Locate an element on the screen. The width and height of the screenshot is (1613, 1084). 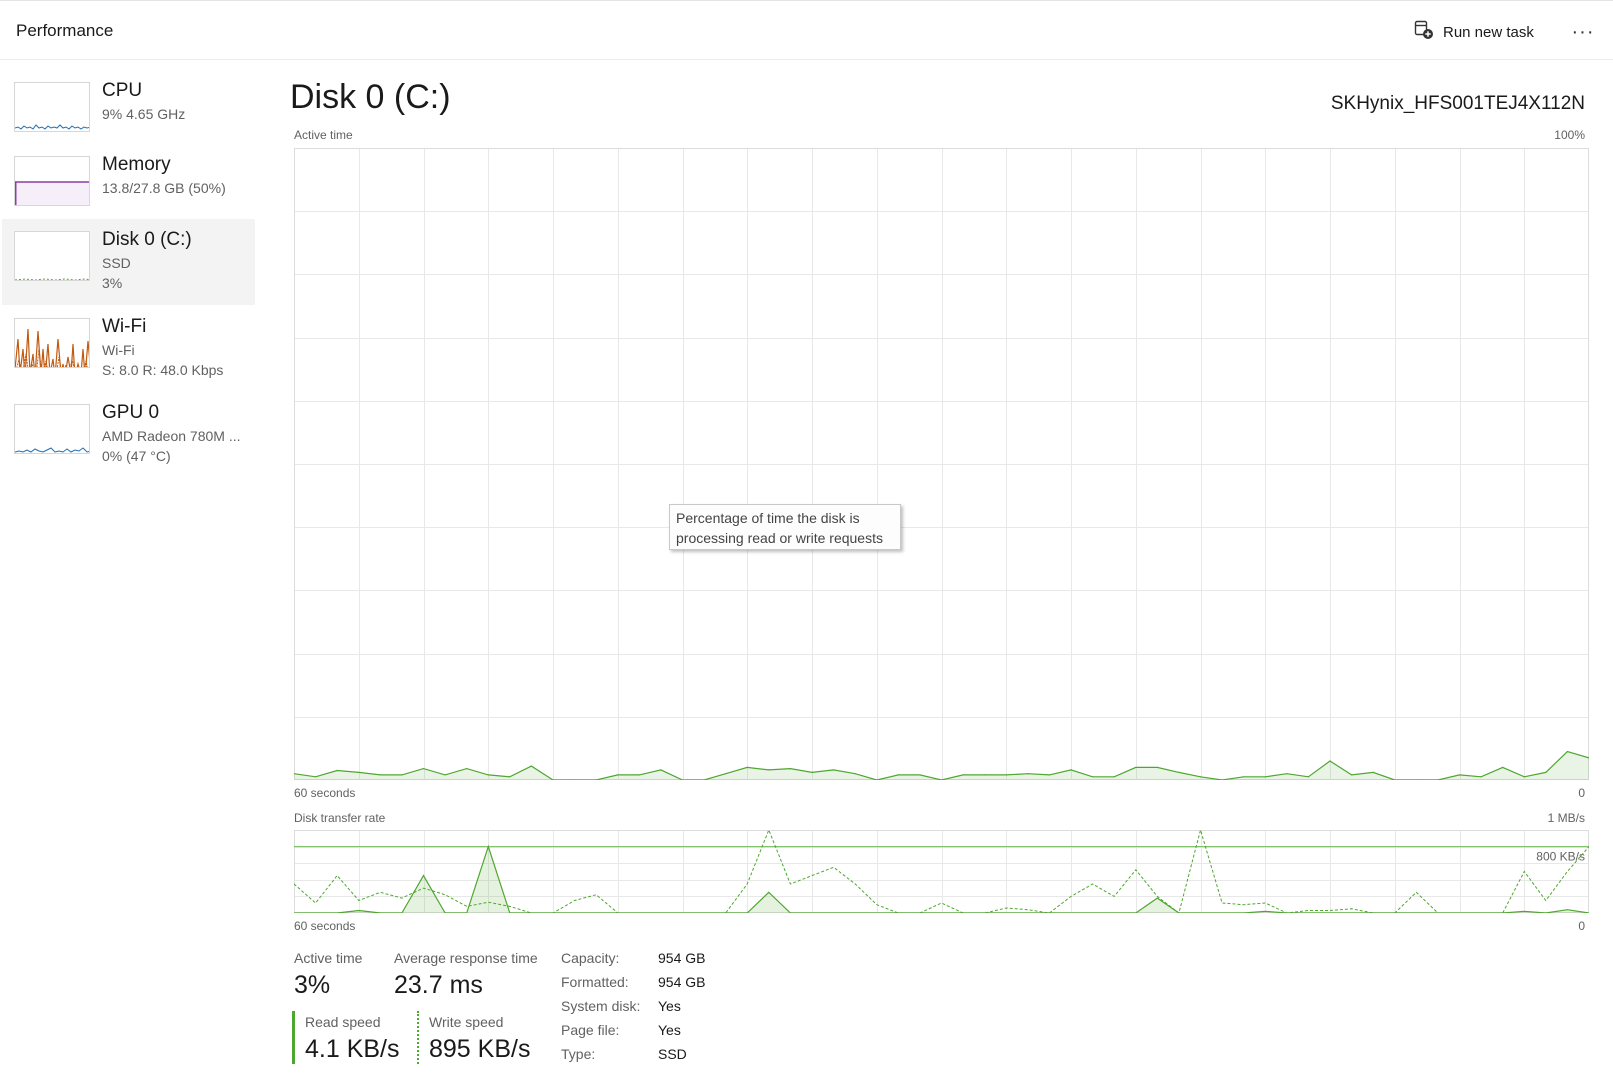
system-disk-key: System disk: is located at coordinates (601, 1006).